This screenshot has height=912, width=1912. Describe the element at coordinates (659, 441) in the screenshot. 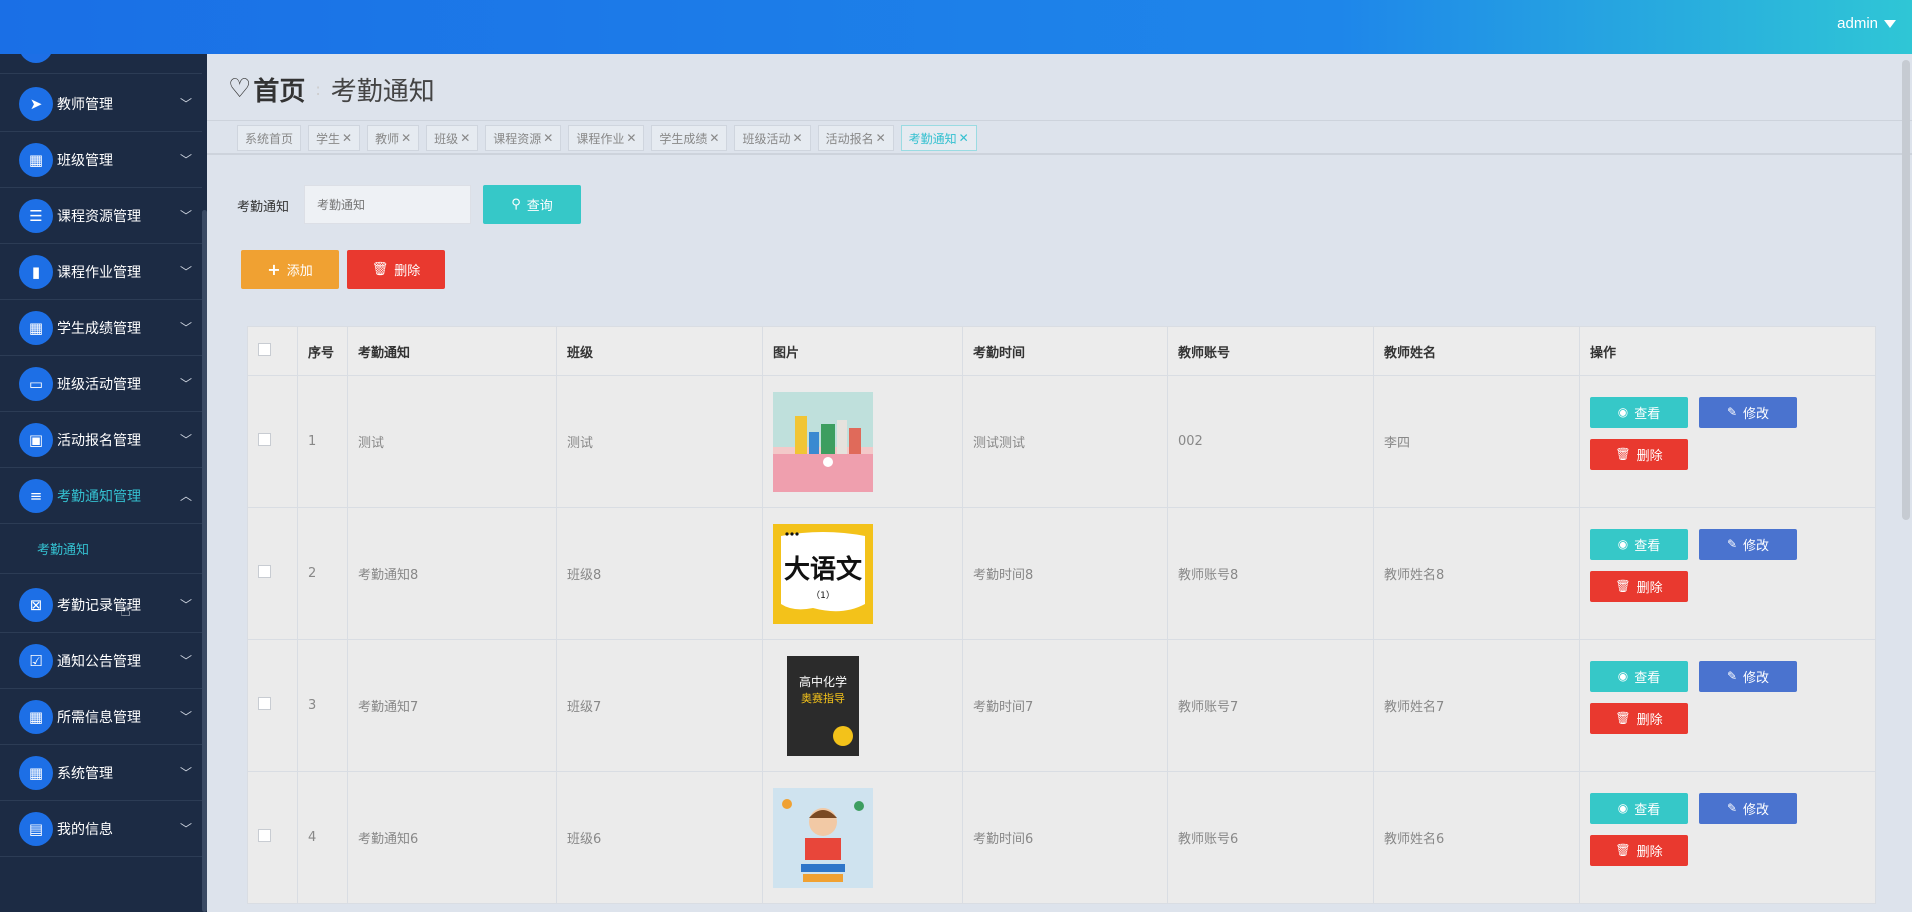

I see `cell-class: 测试` at that location.